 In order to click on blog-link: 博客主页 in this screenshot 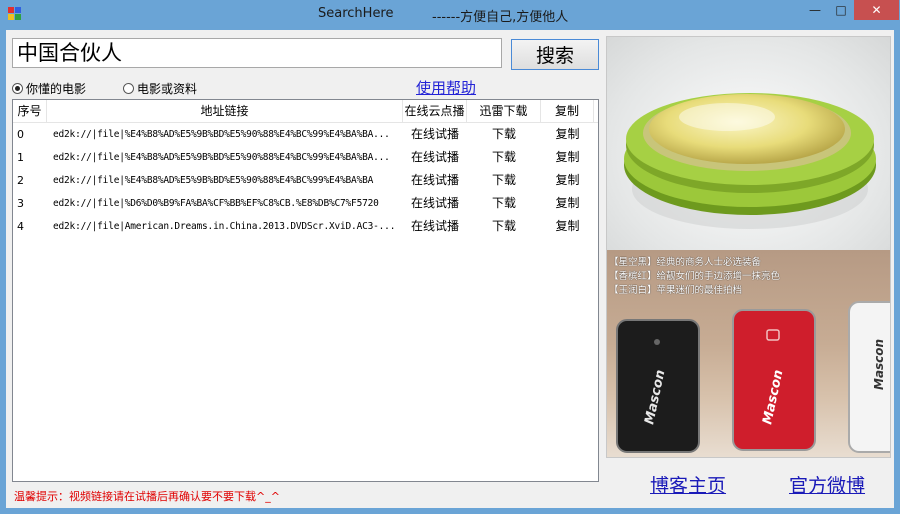, I will do `click(688, 484)`.